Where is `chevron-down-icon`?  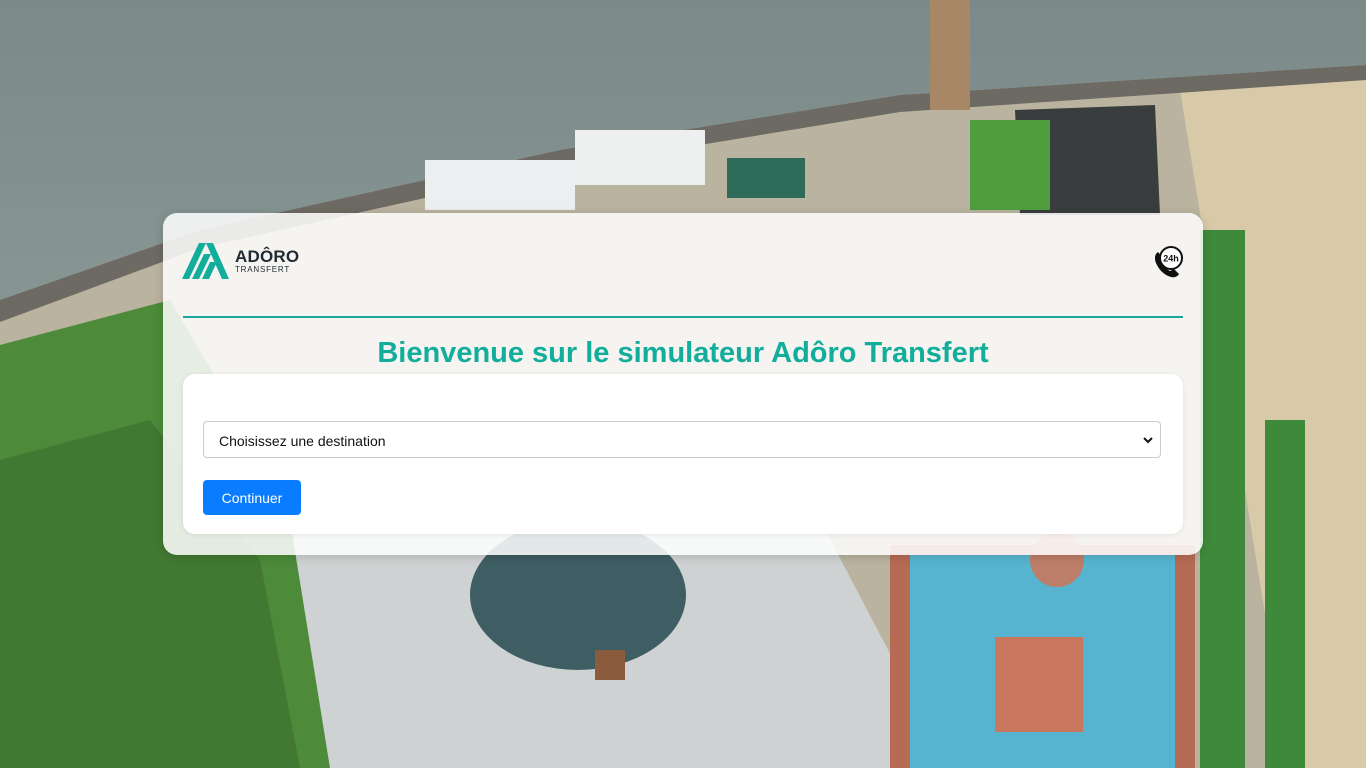
chevron-down-icon is located at coordinates (1148, 440).